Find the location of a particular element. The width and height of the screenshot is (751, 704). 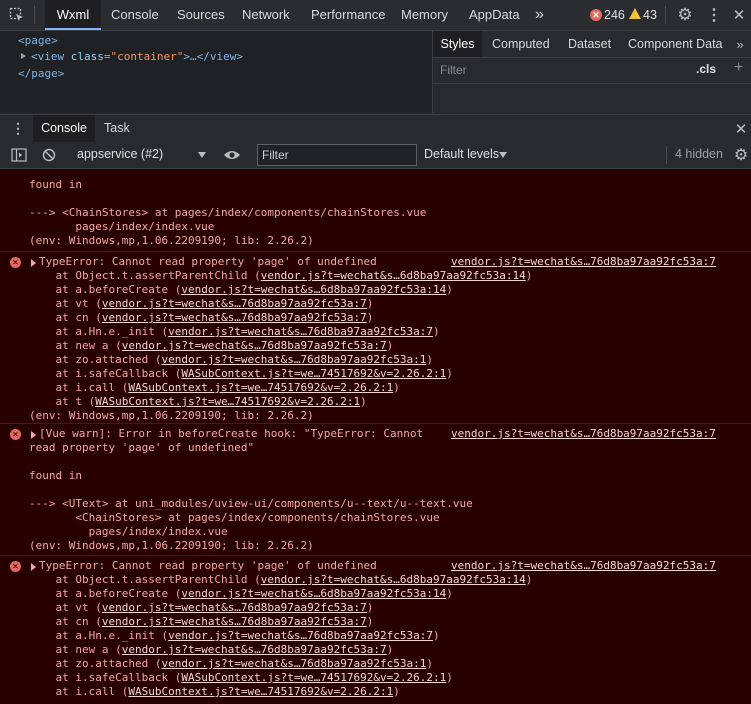

more-tabs-button: » is located at coordinates (539, 15).